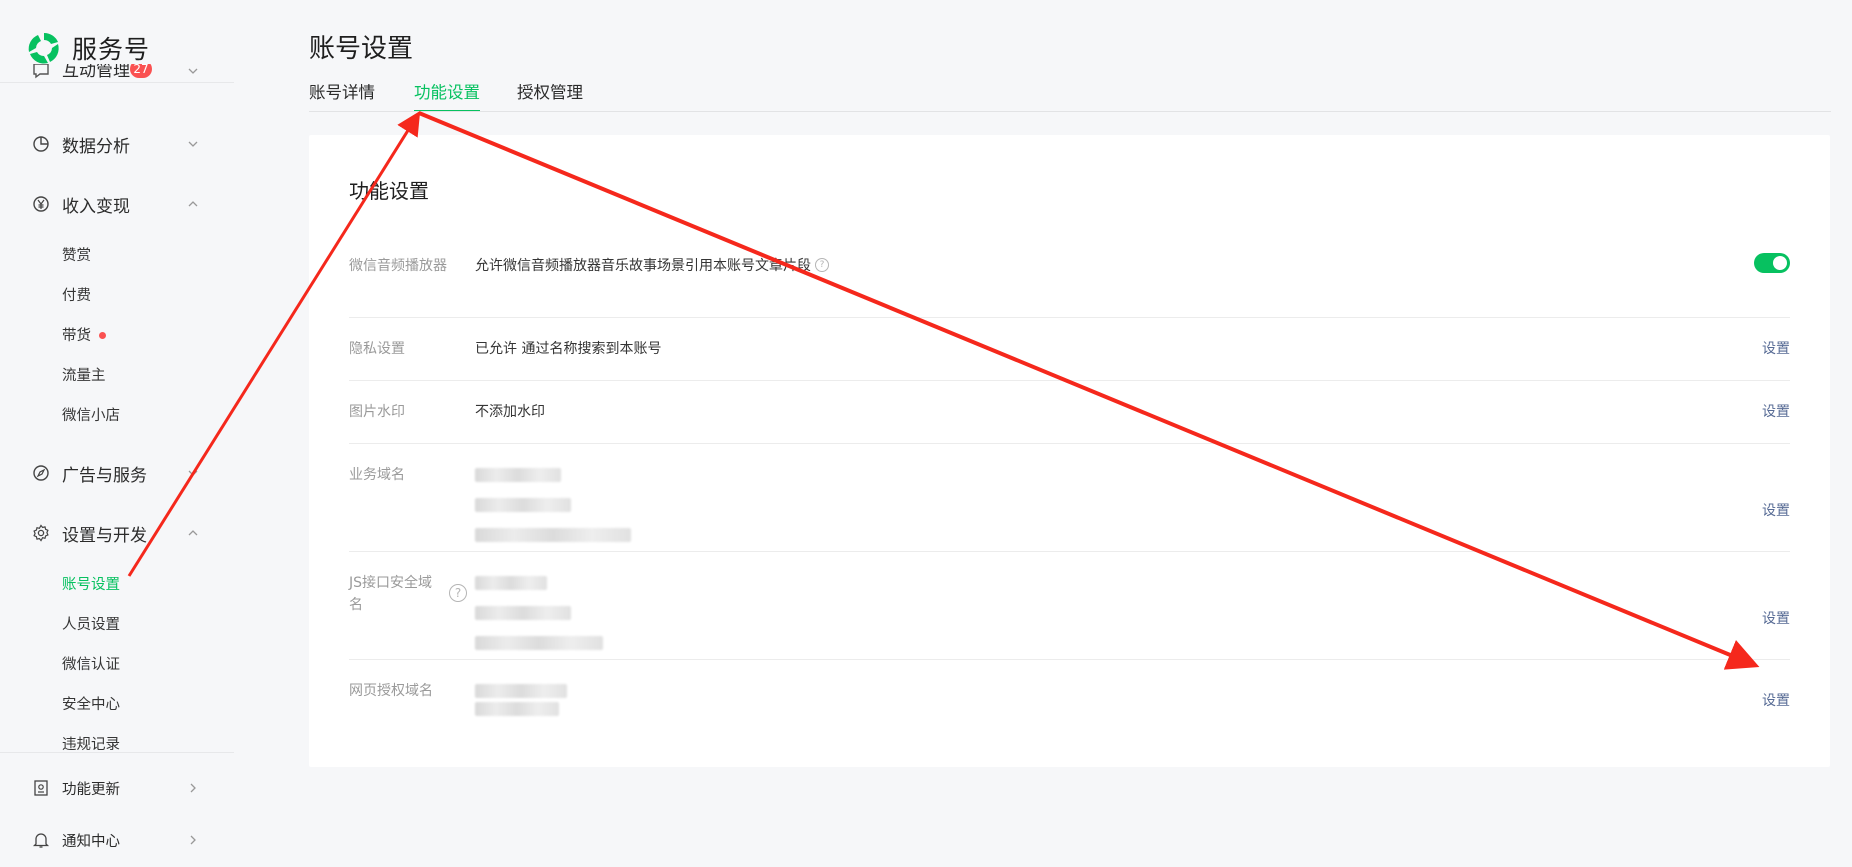 The image size is (1852, 867). Describe the element at coordinates (550, 97) in the screenshot. I see `tab-authorization-management: 授权管理` at that location.